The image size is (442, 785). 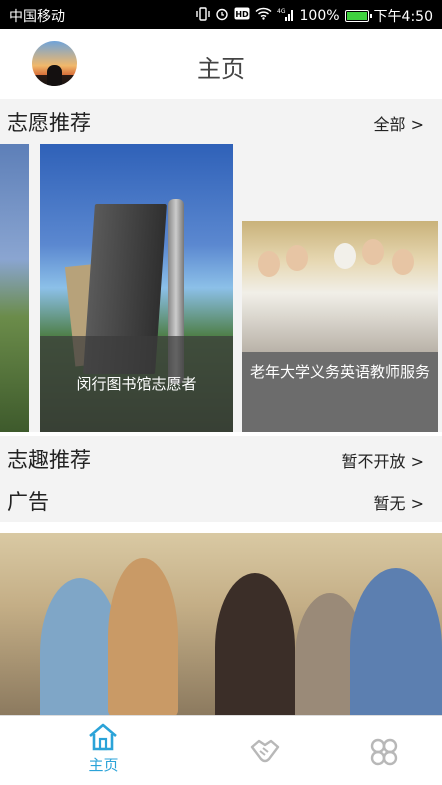 I want to click on carrier-name: 中国移动, so click(x=37, y=17).